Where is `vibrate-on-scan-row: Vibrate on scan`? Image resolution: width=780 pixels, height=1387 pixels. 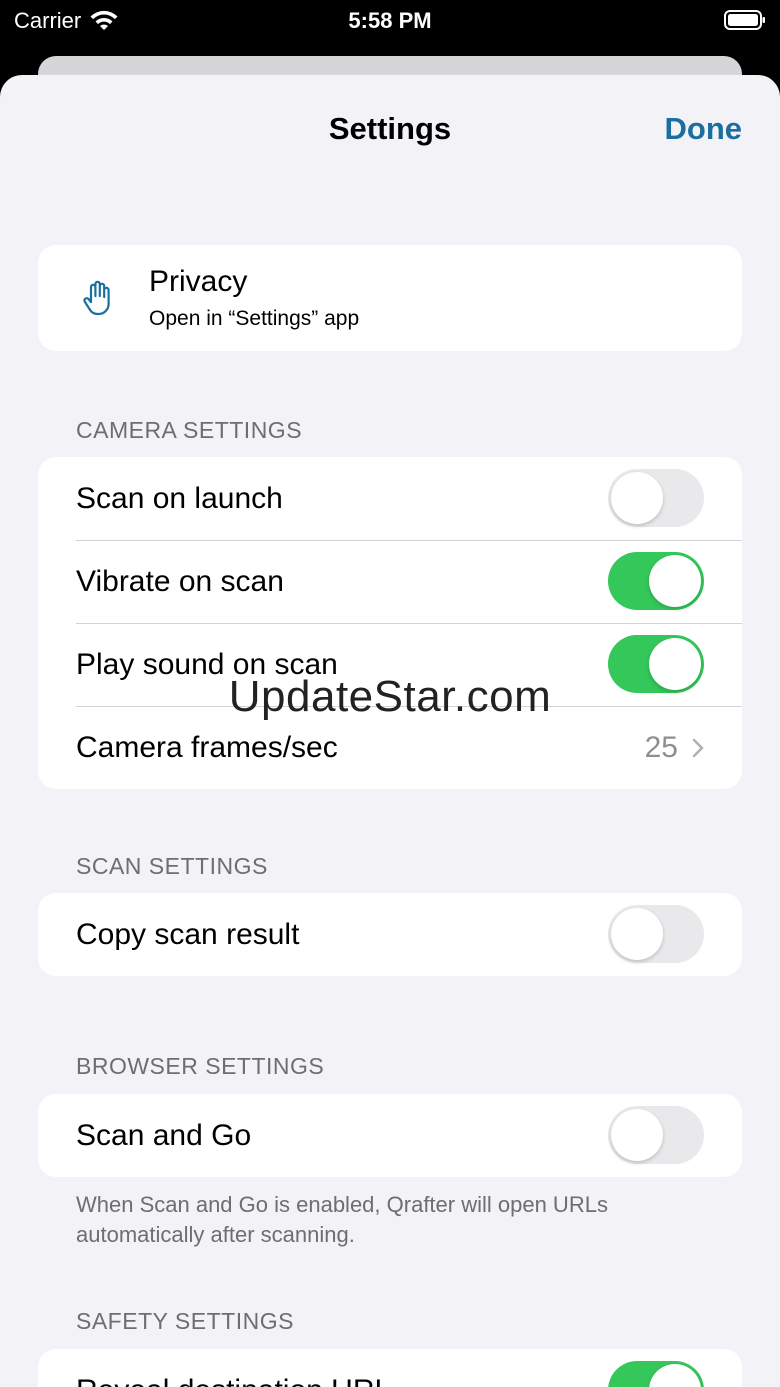 vibrate-on-scan-row: Vibrate on scan is located at coordinates (390, 581).